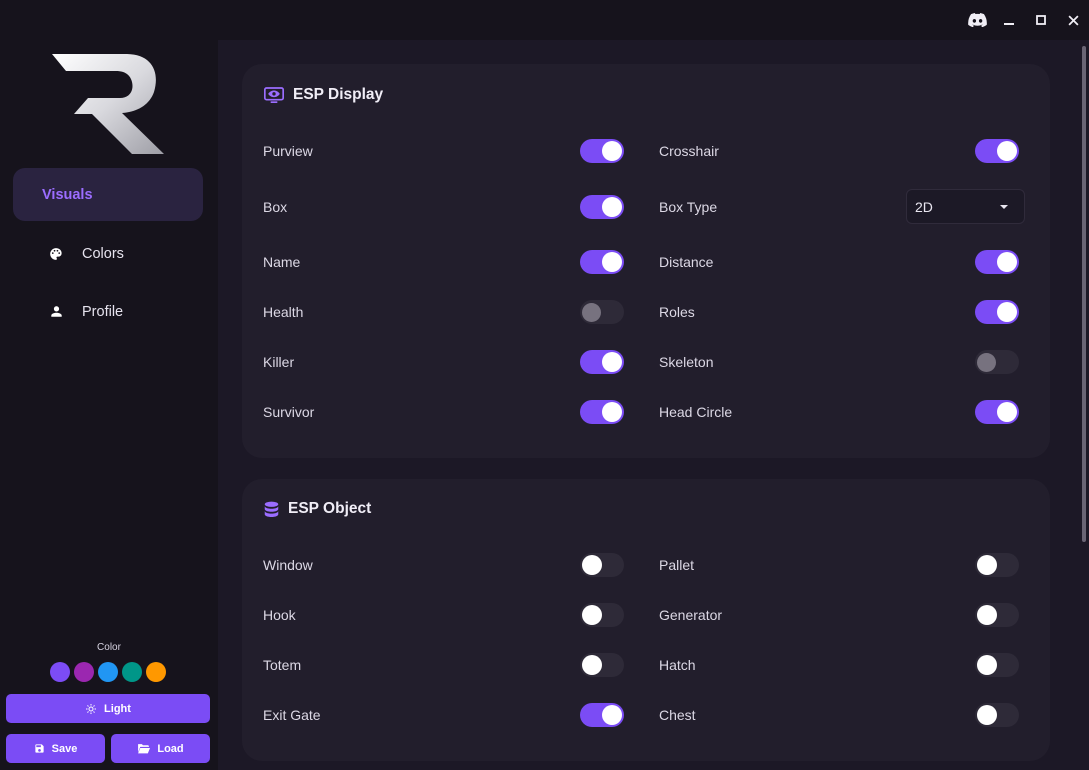 This screenshot has width=1089, height=770. Describe the element at coordinates (602, 615) in the screenshot. I see `hook-toggle` at that location.